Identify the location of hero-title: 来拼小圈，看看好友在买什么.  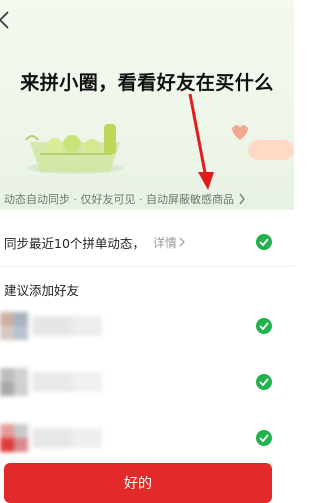
(147, 83).